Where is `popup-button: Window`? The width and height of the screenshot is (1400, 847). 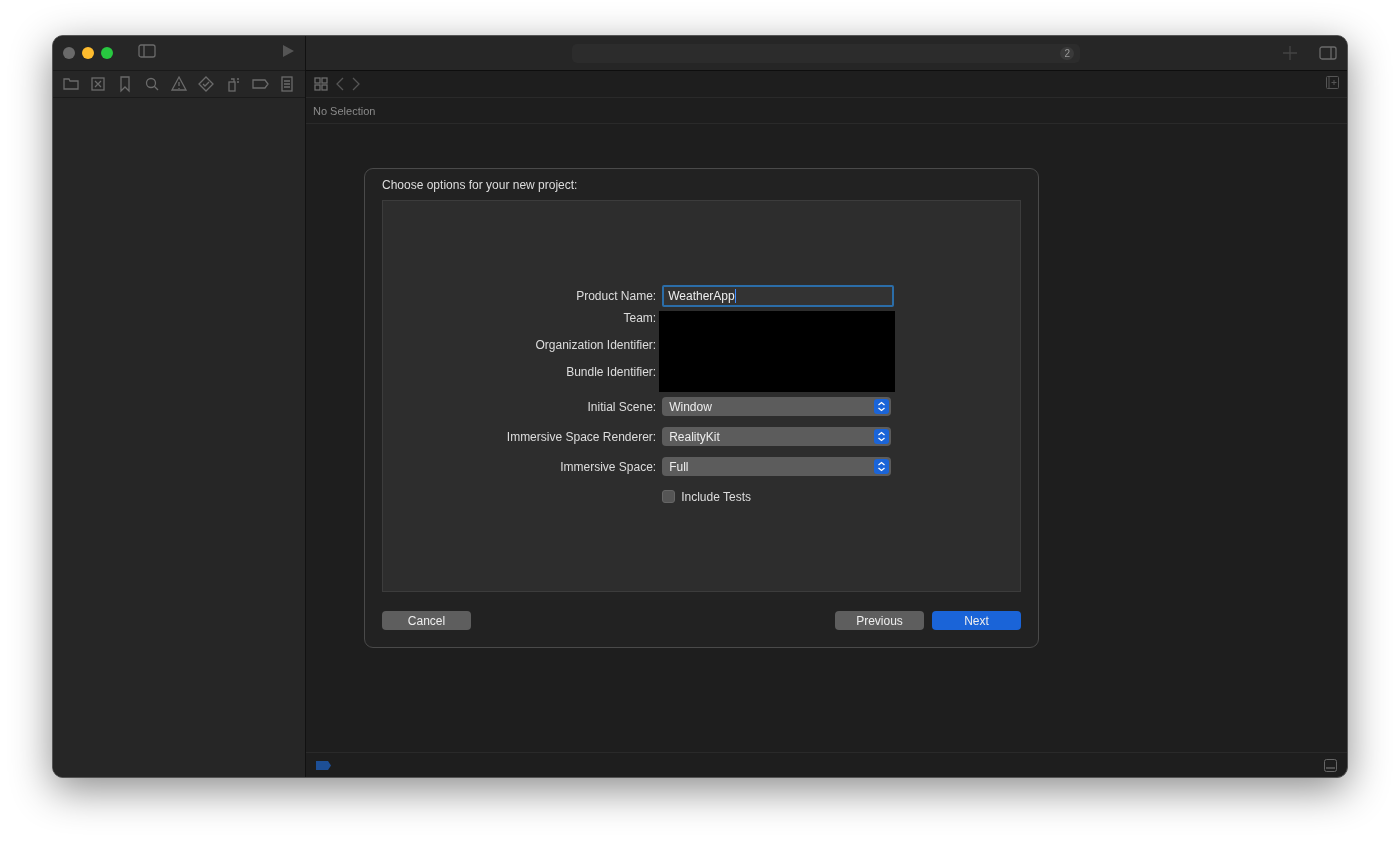
popup-button: Window is located at coordinates (777, 406).